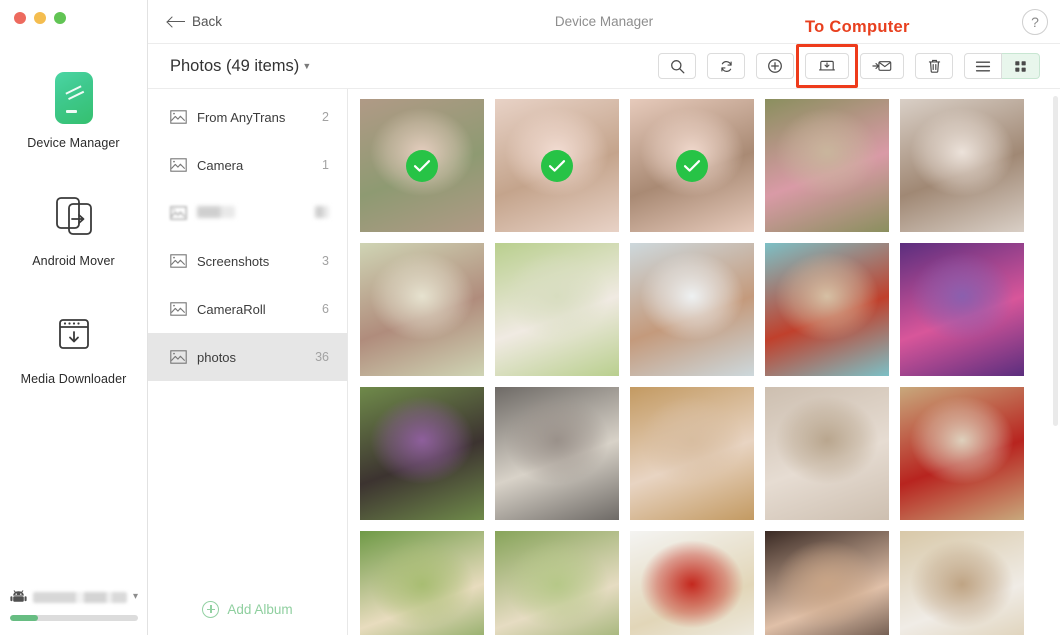  What do you see at coordinates (40, 18) in the screenshot?
I see `minimize-window-button` at bounding box center [40, 18].